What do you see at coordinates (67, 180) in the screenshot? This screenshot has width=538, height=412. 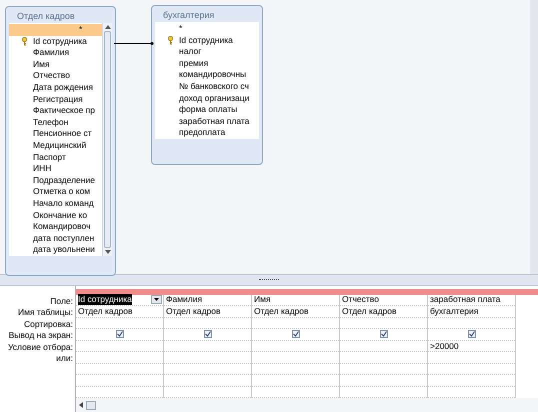 I see `field-item: Подразделение` at bounding box center [67, 180].